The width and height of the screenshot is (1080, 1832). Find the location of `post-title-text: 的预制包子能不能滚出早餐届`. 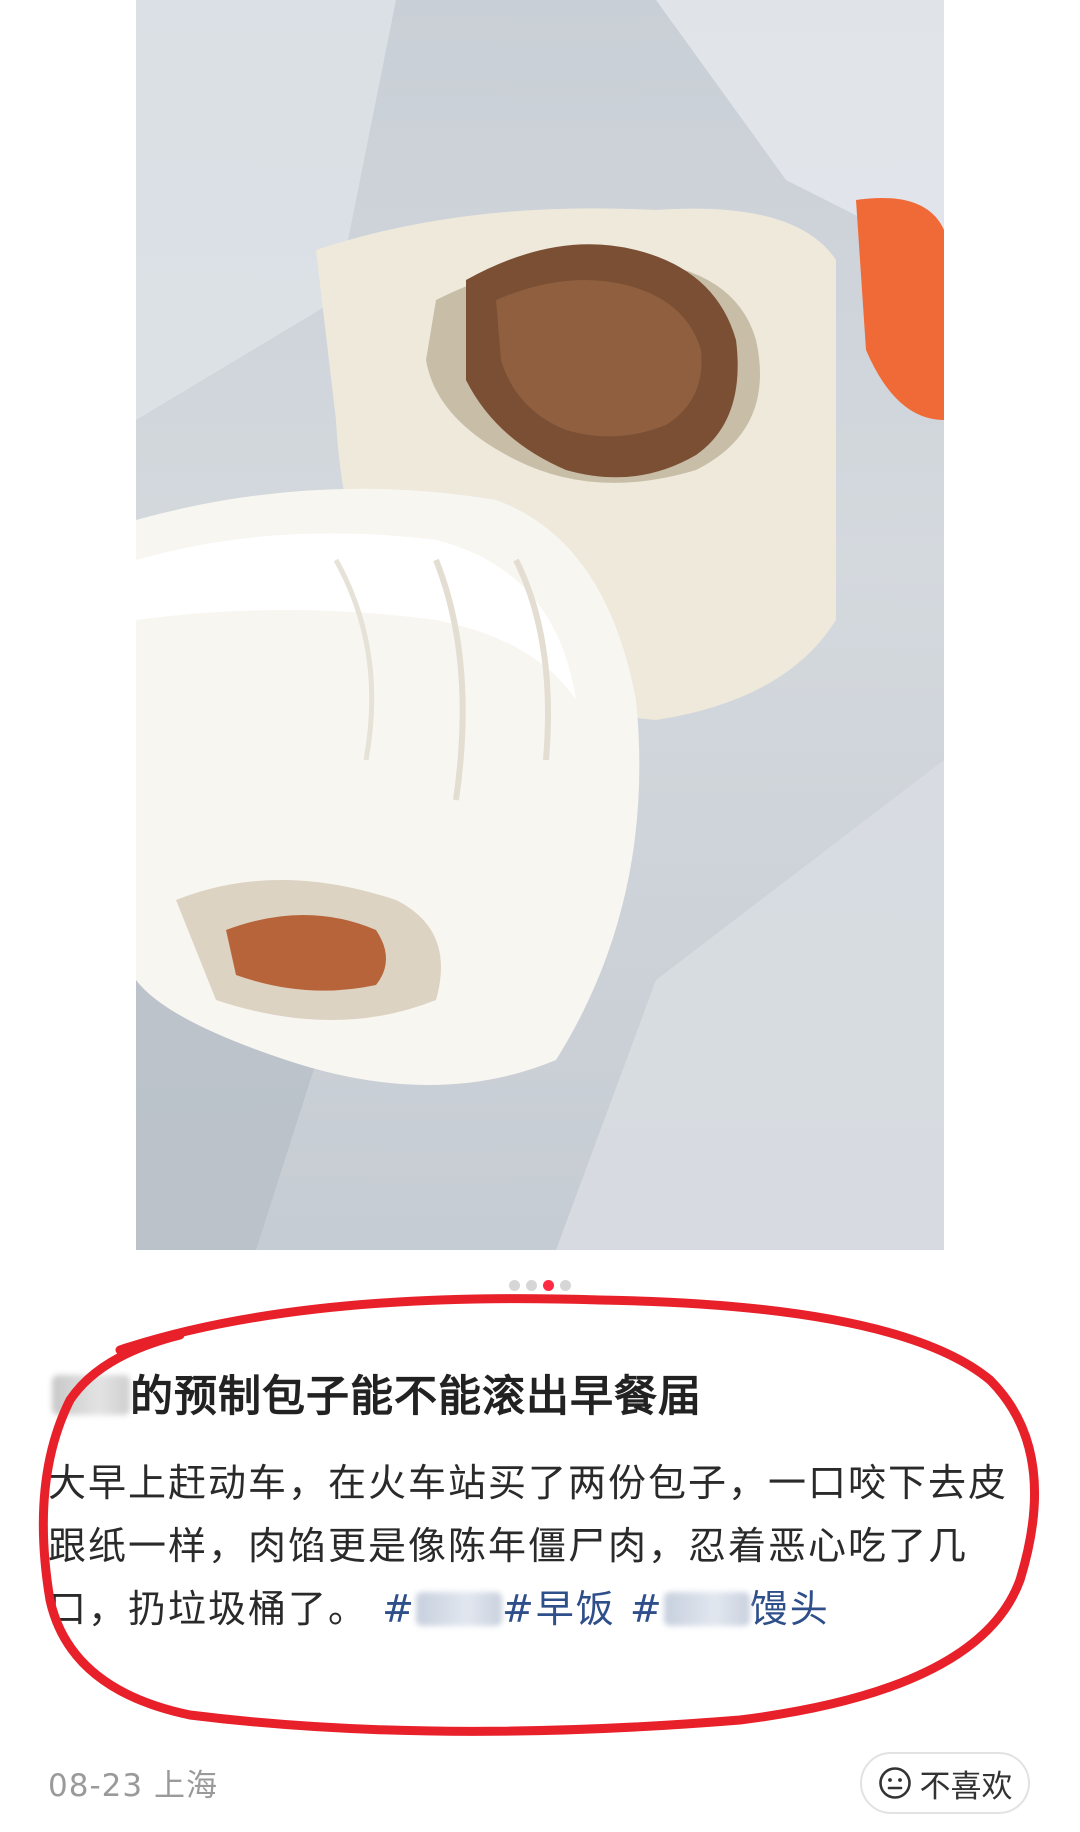

post-title-text: 的预制包子能不能滚出早餐届 is located at coordinates (416, 1397).